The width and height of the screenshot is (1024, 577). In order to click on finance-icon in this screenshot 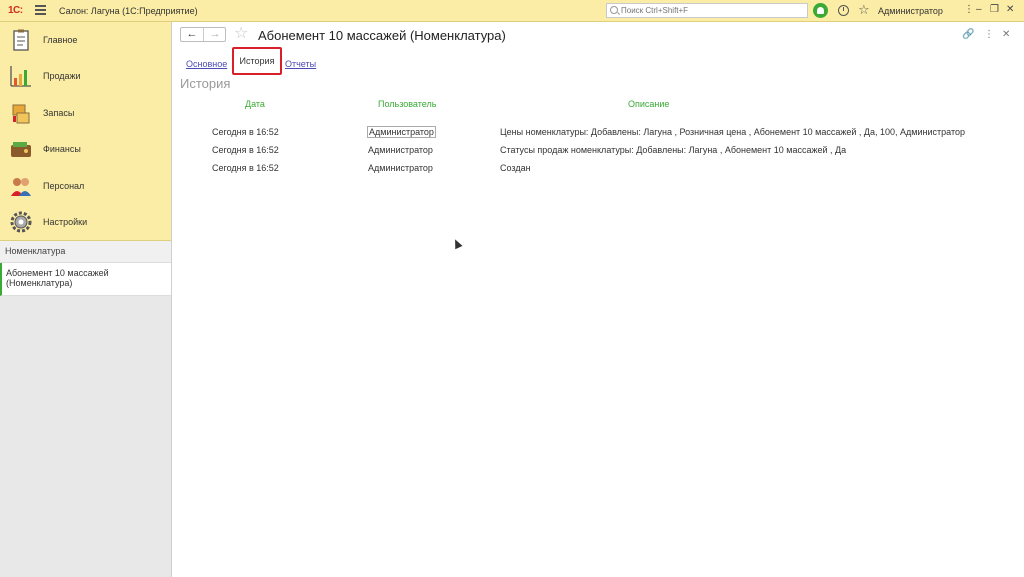, I will do `click(21, 150)`.